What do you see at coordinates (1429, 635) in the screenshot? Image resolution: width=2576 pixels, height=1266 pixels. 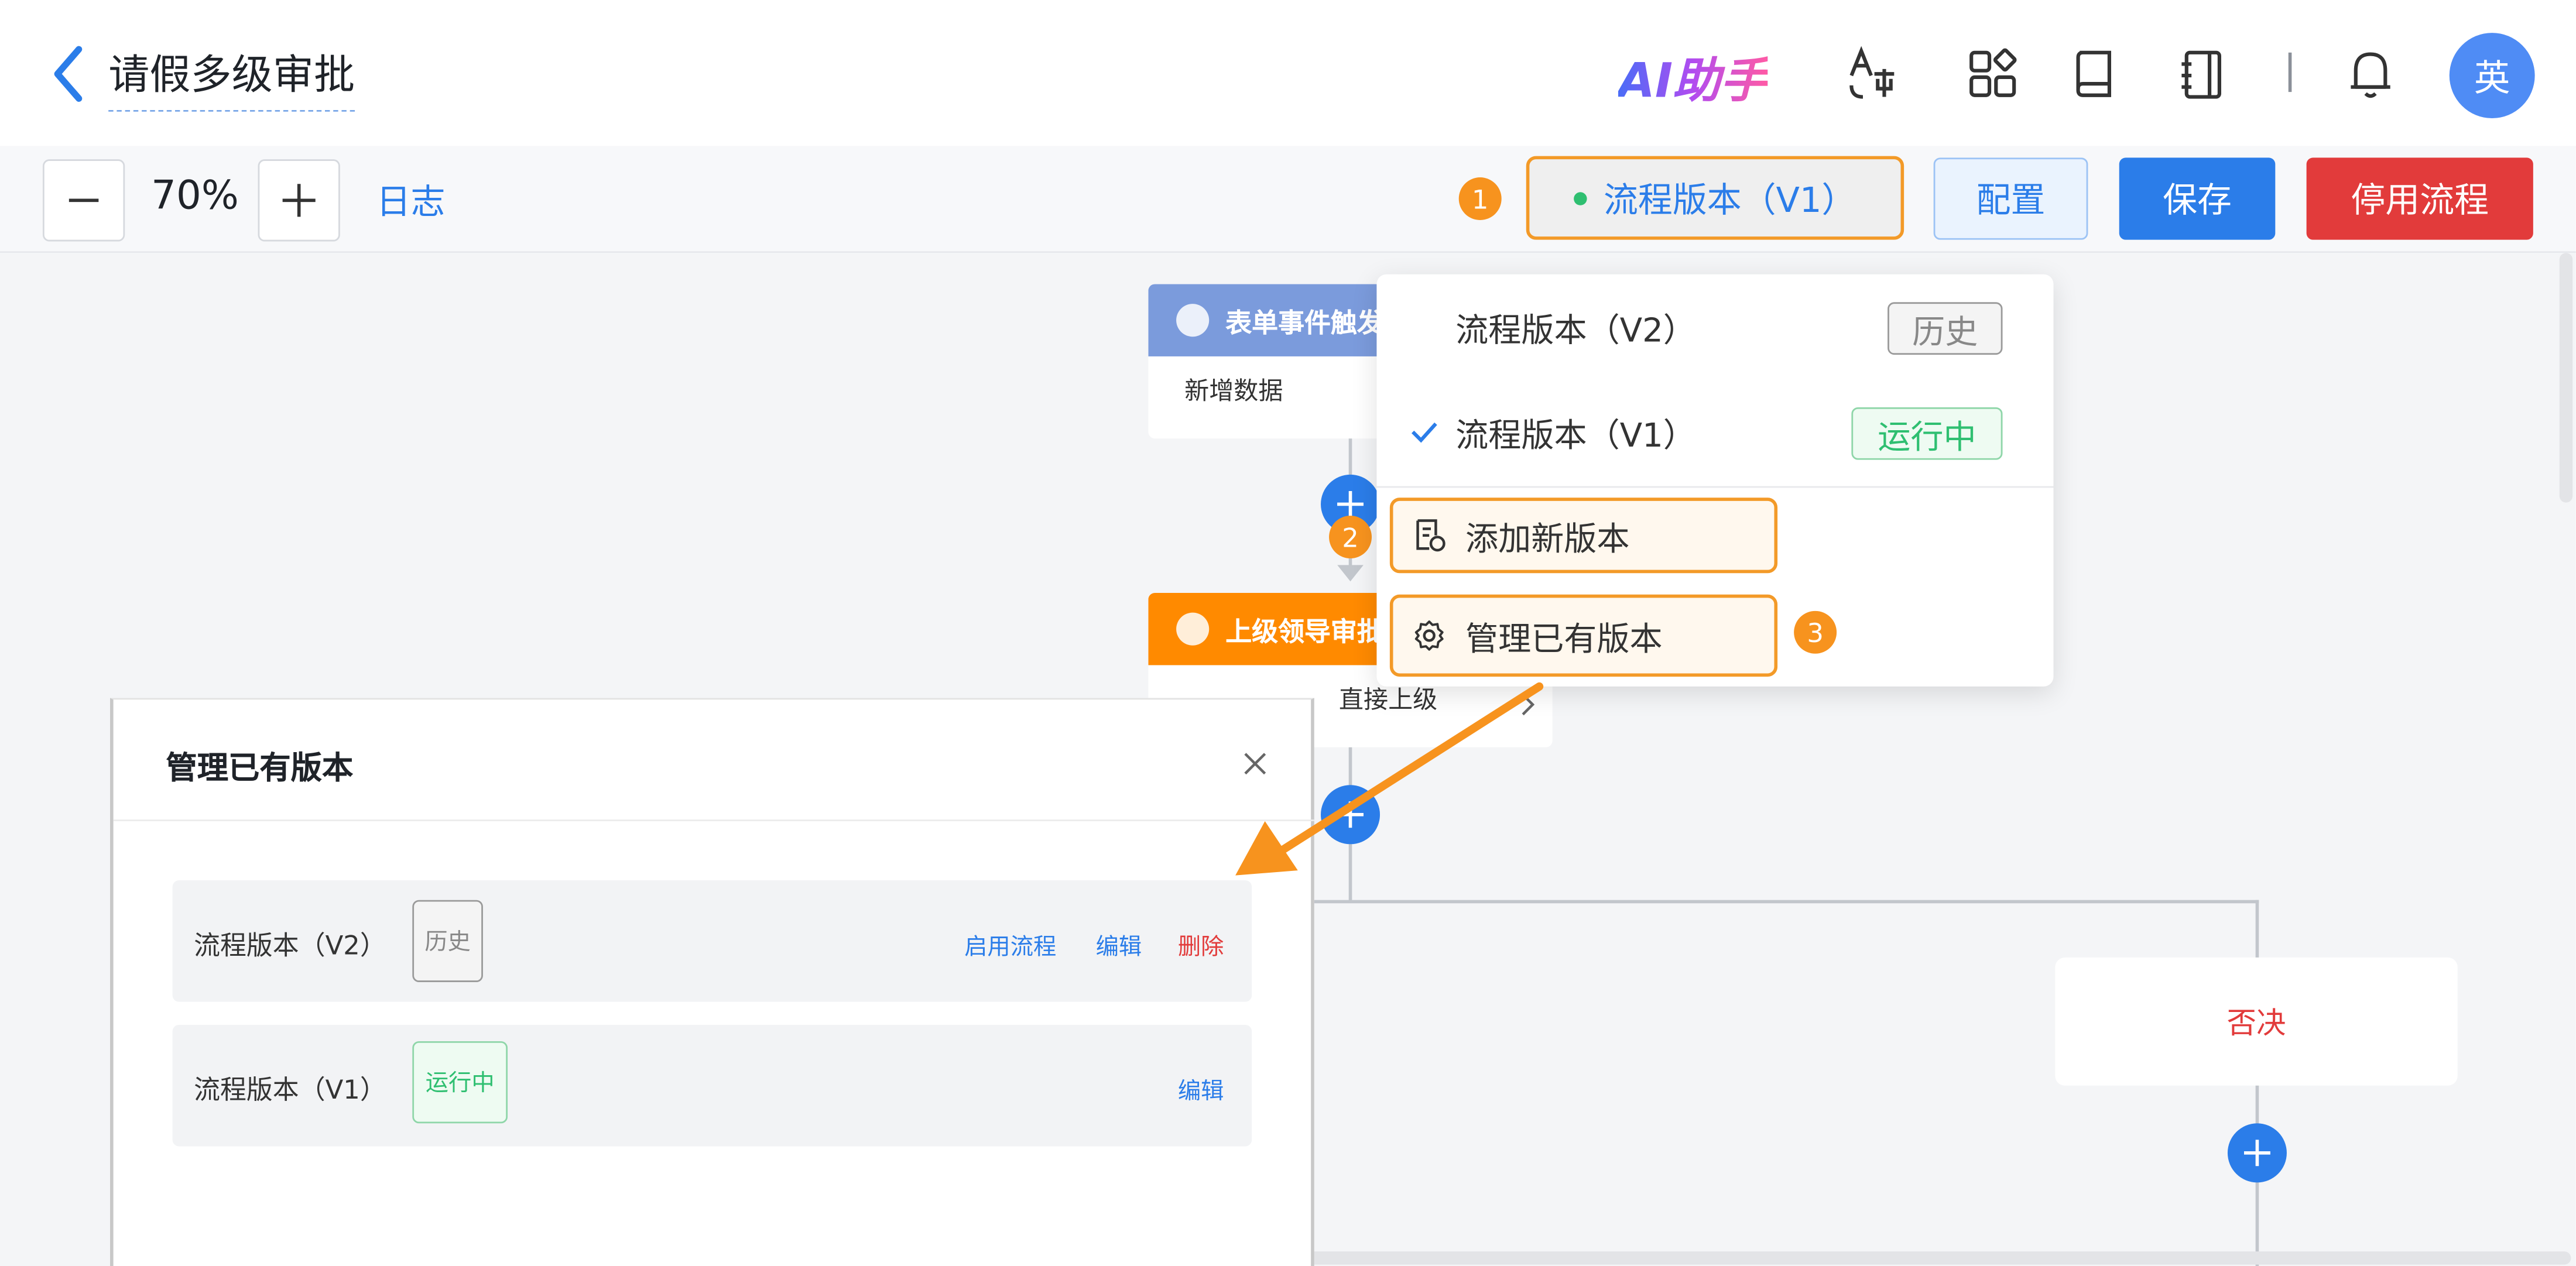 I see `gear-icon` at bounding box center [1429, 635].